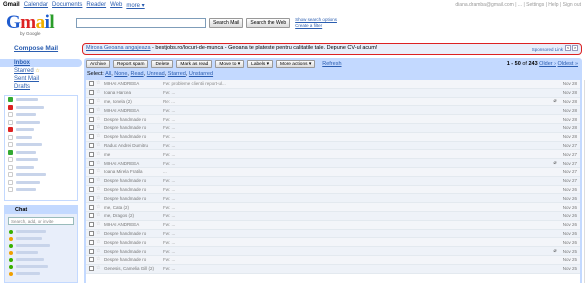  I want to click on message-row: ☆ me, Dragos (2) Fw: ... Nov 26, so click(333, 216).